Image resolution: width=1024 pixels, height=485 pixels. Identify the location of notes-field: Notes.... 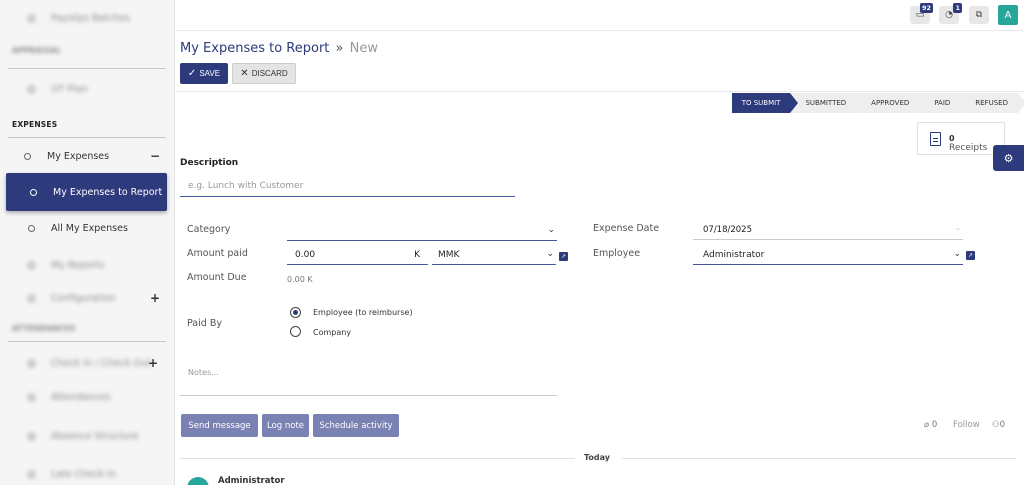
(368, 379).